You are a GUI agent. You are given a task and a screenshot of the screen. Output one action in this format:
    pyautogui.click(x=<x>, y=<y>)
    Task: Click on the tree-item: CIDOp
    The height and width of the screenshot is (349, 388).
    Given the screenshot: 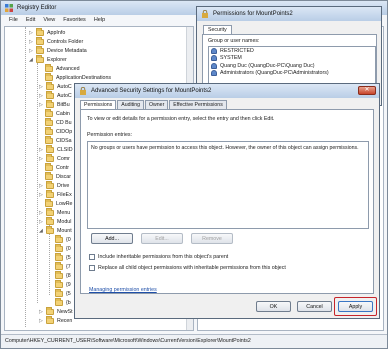 What is the action you would take?
    pyautogui.click(x=58, y=131)
    